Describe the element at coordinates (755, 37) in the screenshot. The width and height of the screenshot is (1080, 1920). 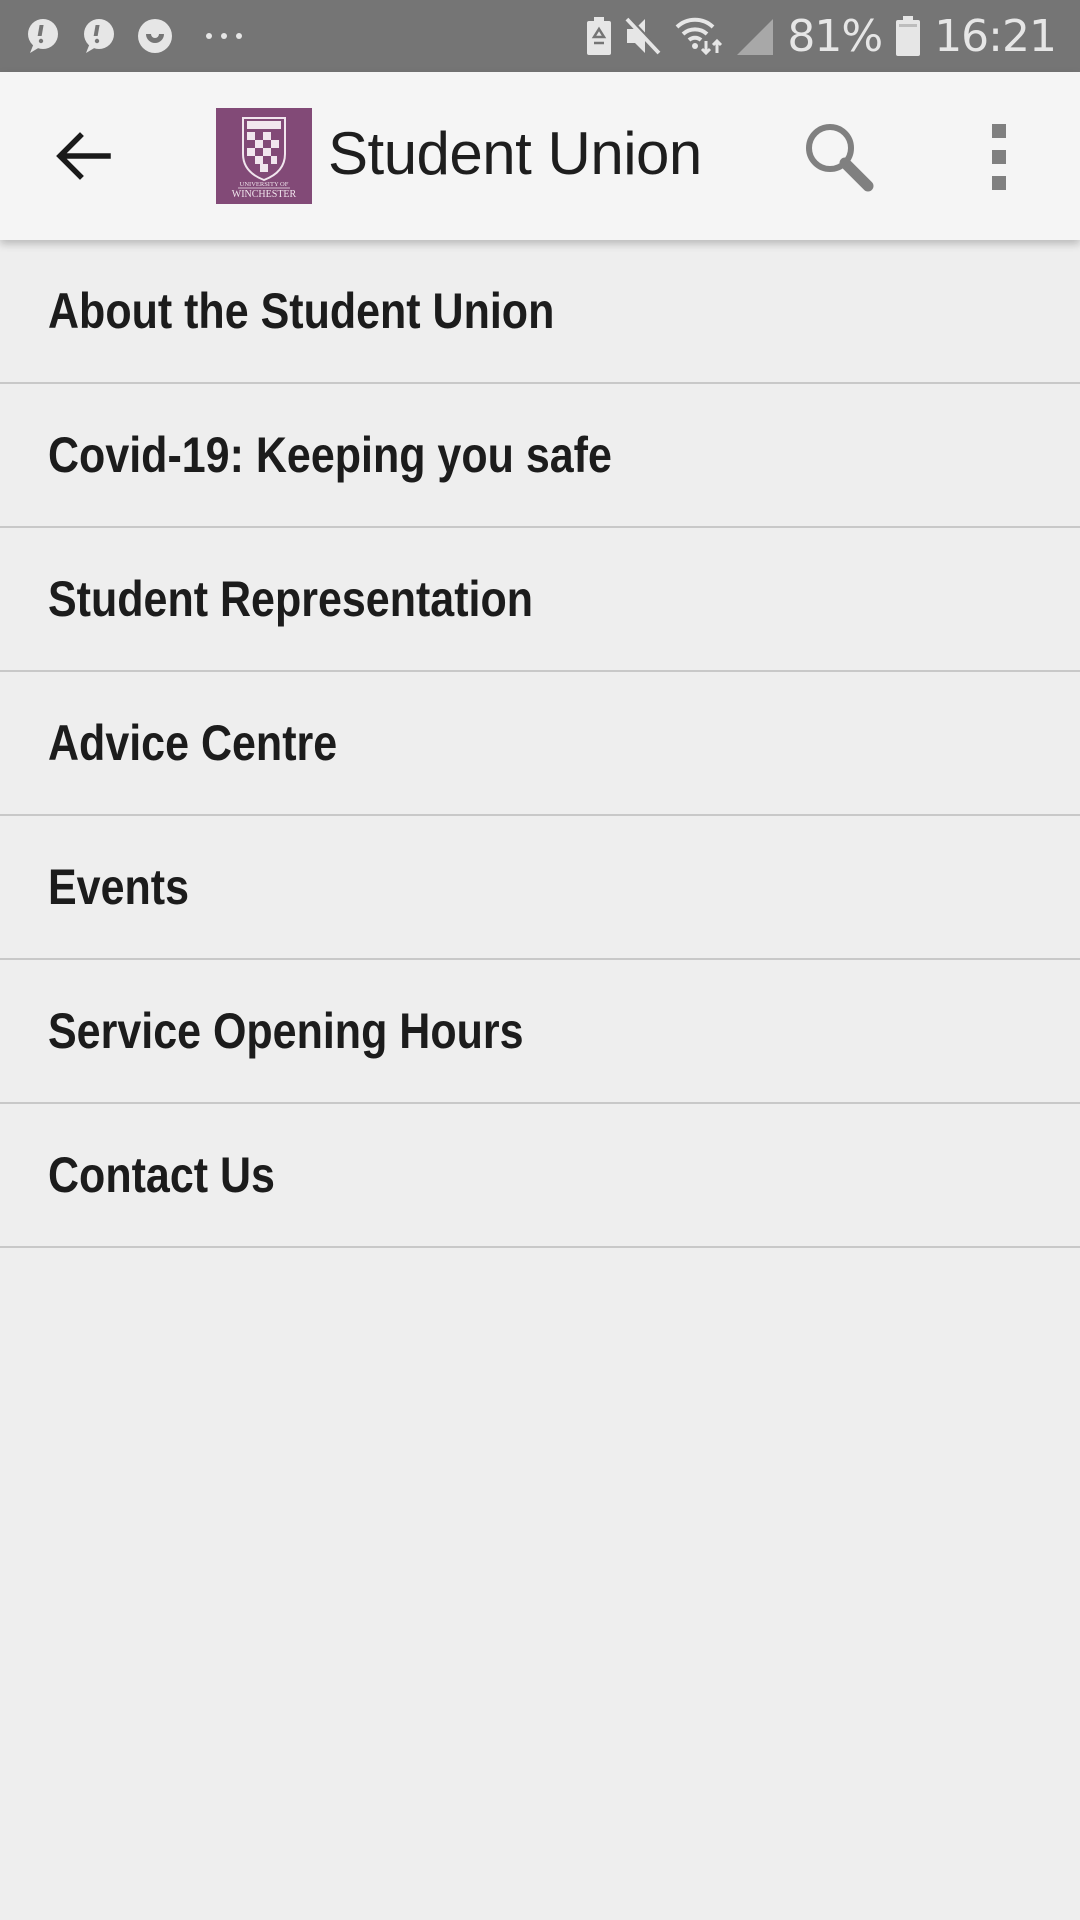
I see `cell-signal-icon` at that location.